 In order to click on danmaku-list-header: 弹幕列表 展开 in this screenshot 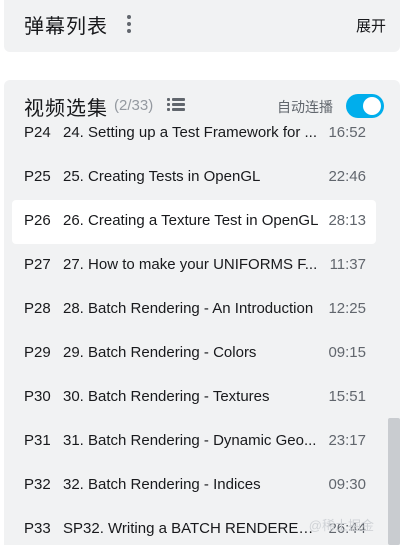, I will do `click(202, 26)`.